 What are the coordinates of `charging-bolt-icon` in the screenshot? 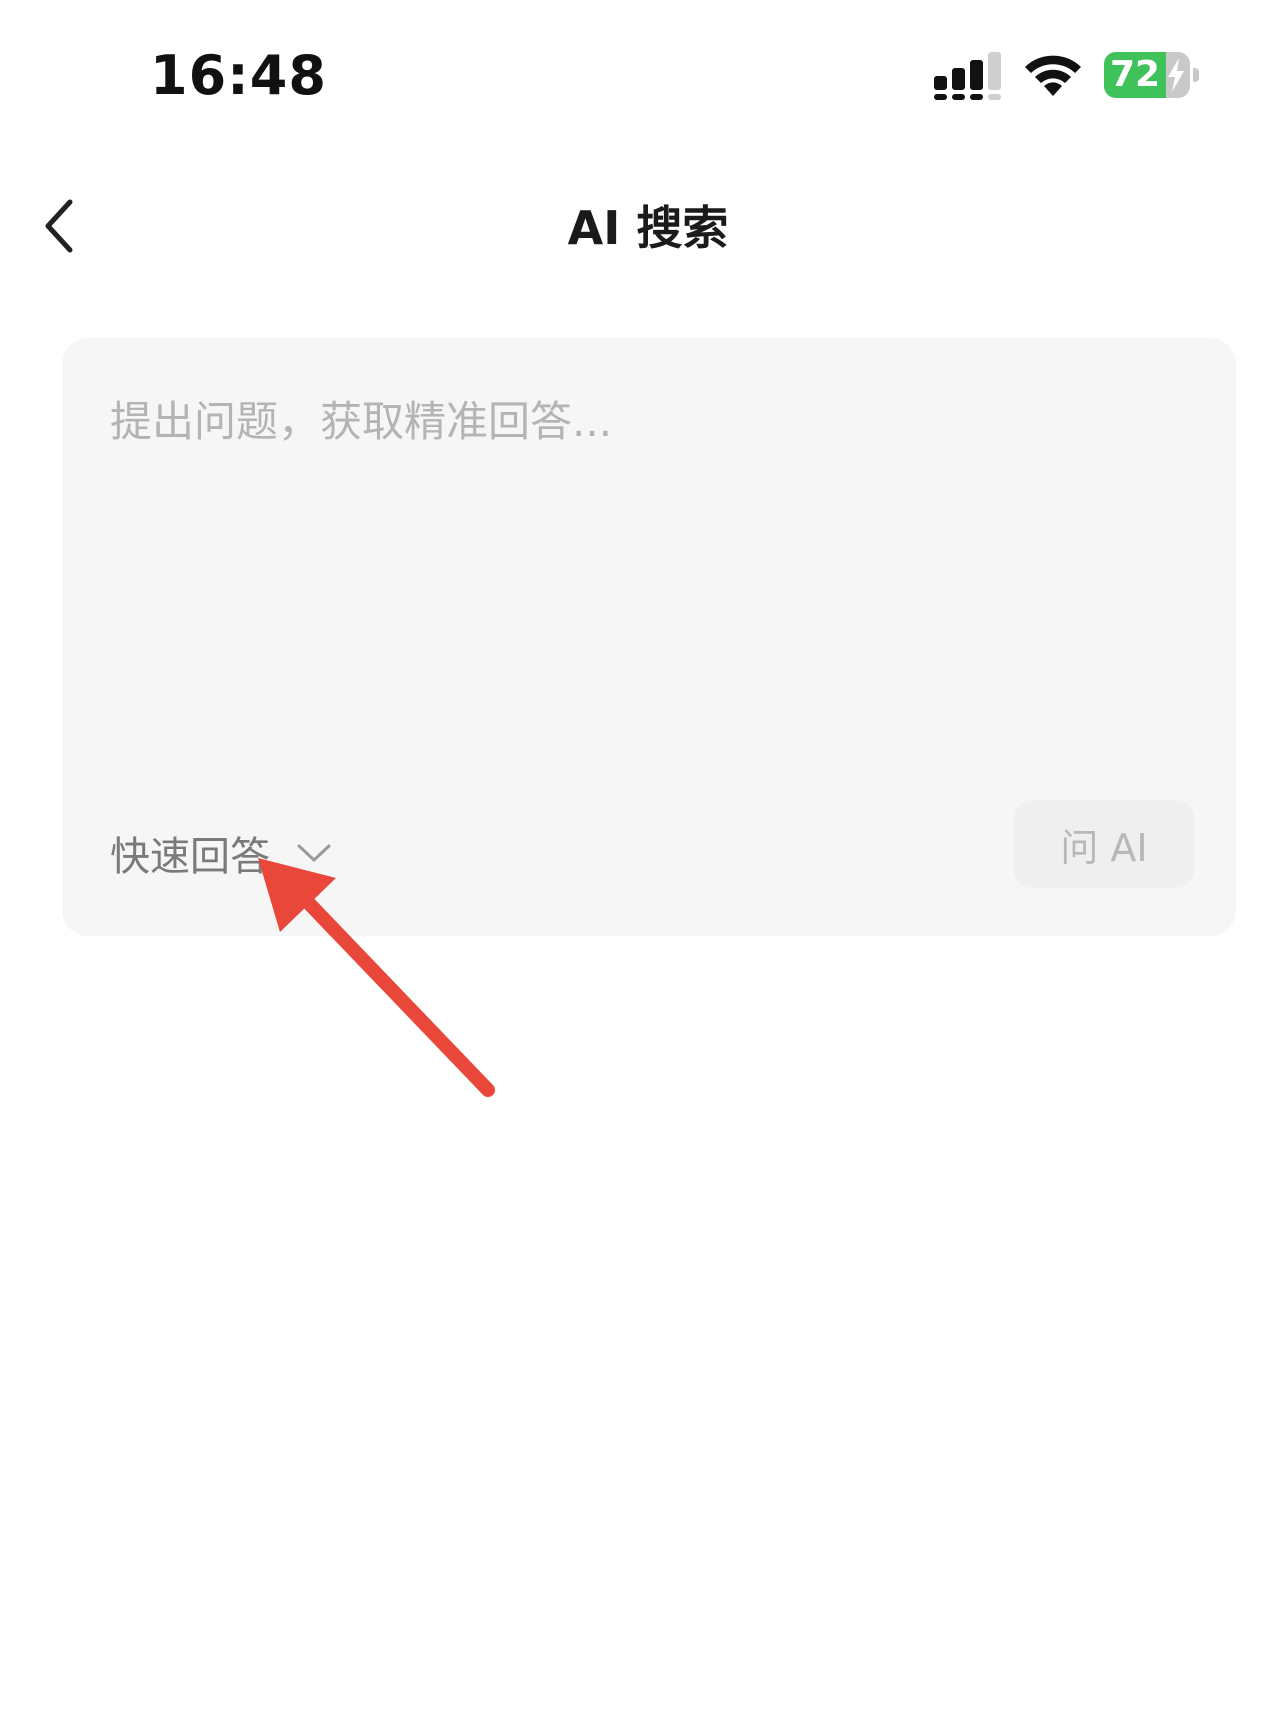 It's located at (1176, 75).